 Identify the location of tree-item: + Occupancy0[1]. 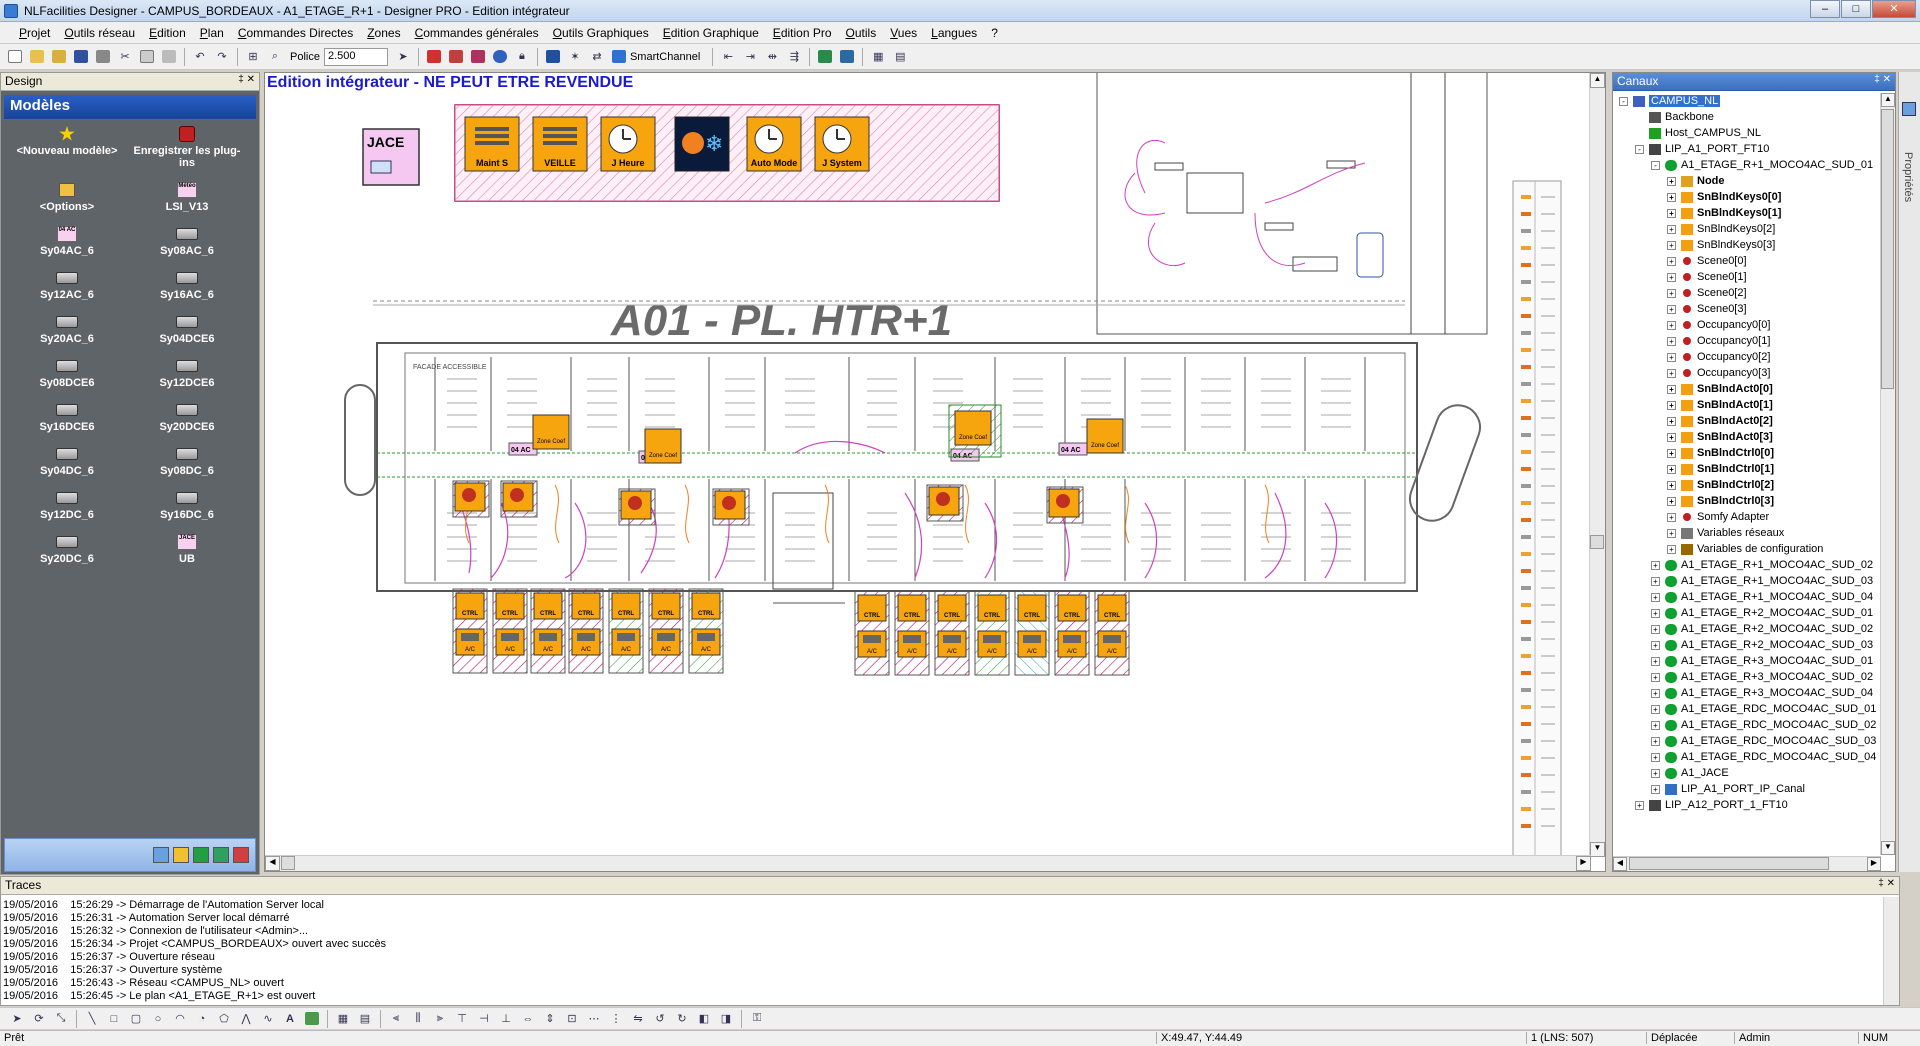
(1747, 341).